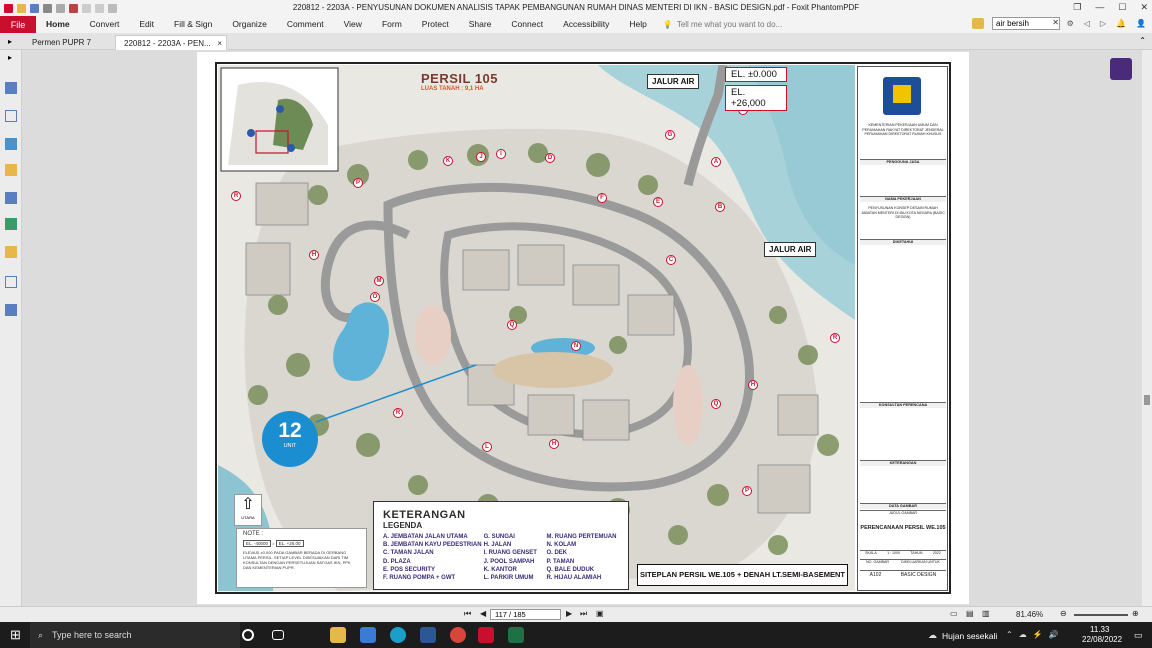  What do you see at coordinates (193, 24) in the screenshot?
I see `menu-fill-sign: Fill & Sign` at bounding box center [193, 24].